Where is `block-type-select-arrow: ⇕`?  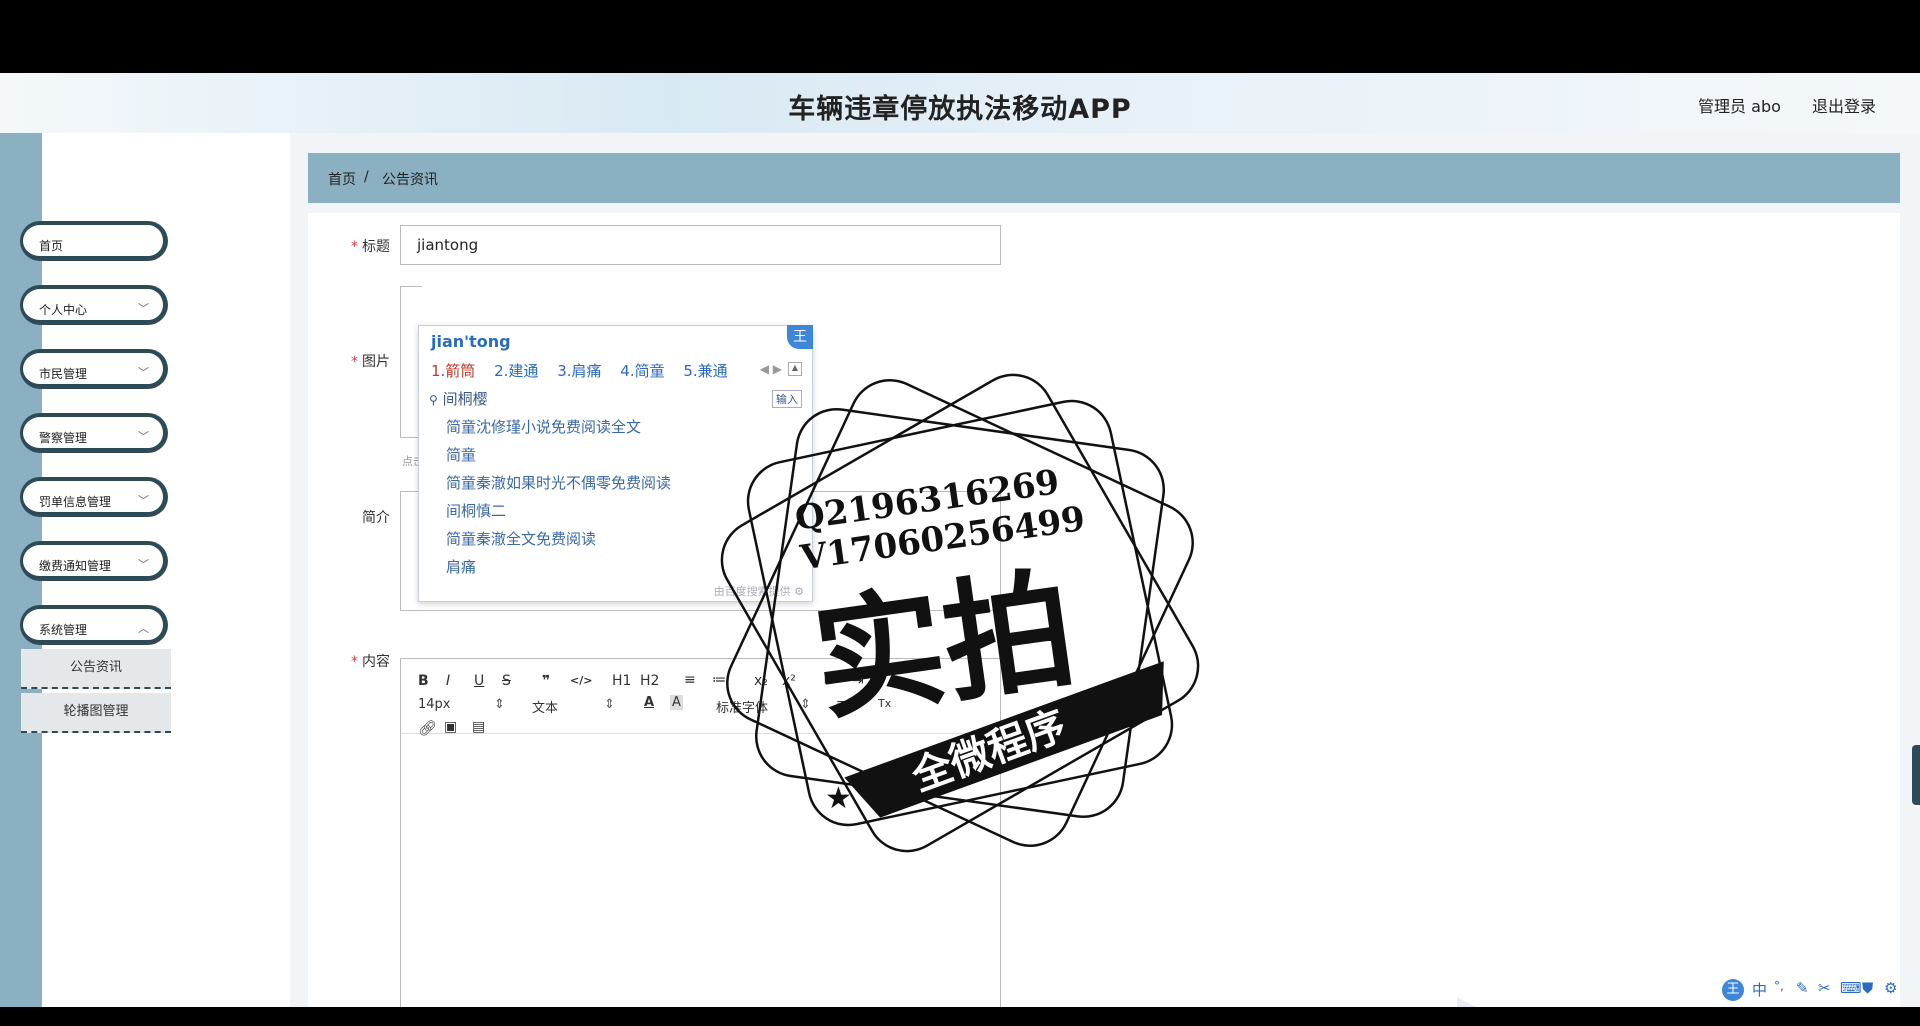
block-type-select-arrow: ⇕ is located at coordinates (609, 704).